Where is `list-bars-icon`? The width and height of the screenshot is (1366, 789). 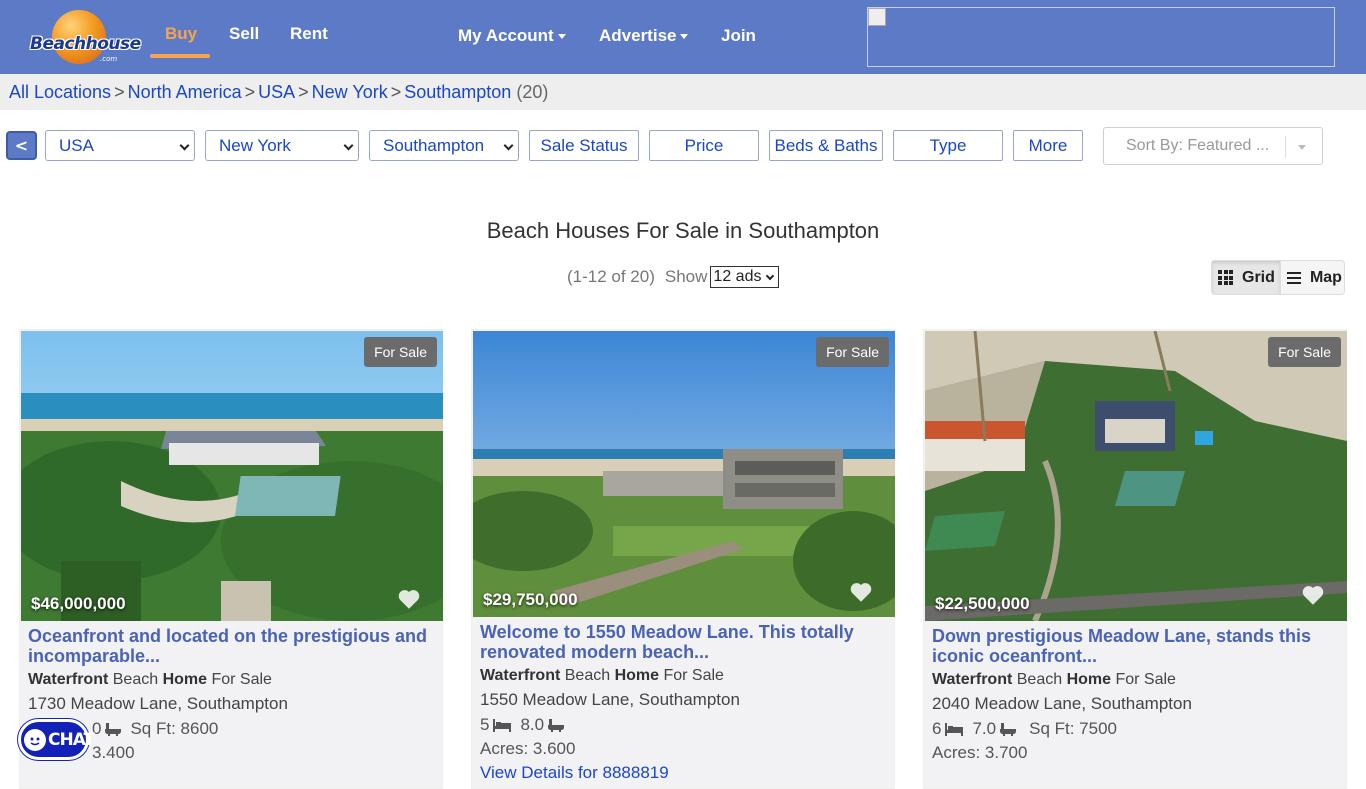
list-bars-icon is located at coordinates (1293, 277).